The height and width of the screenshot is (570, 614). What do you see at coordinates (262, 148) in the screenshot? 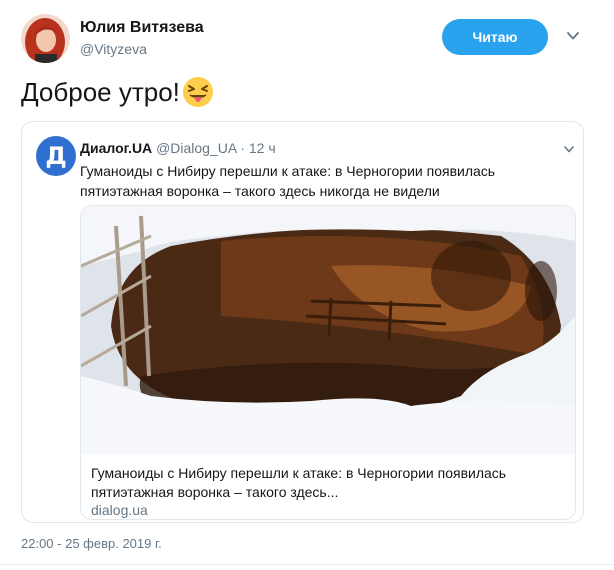
I see `quoted-time: 12 ч` at bounding box center [262, 148].